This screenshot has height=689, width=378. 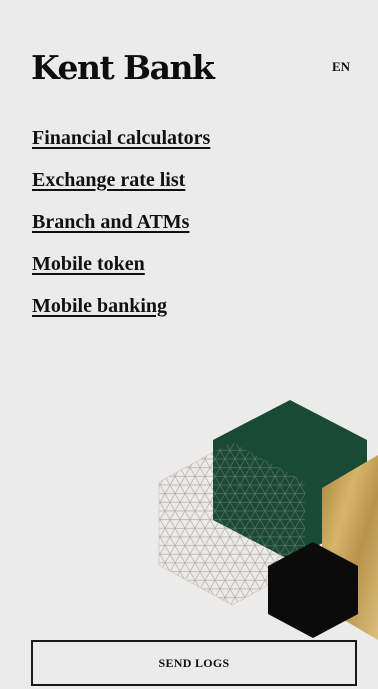 I want to click on menu-item-branch-and-atms: Branch and ATMs, so click(x=121, y=229).